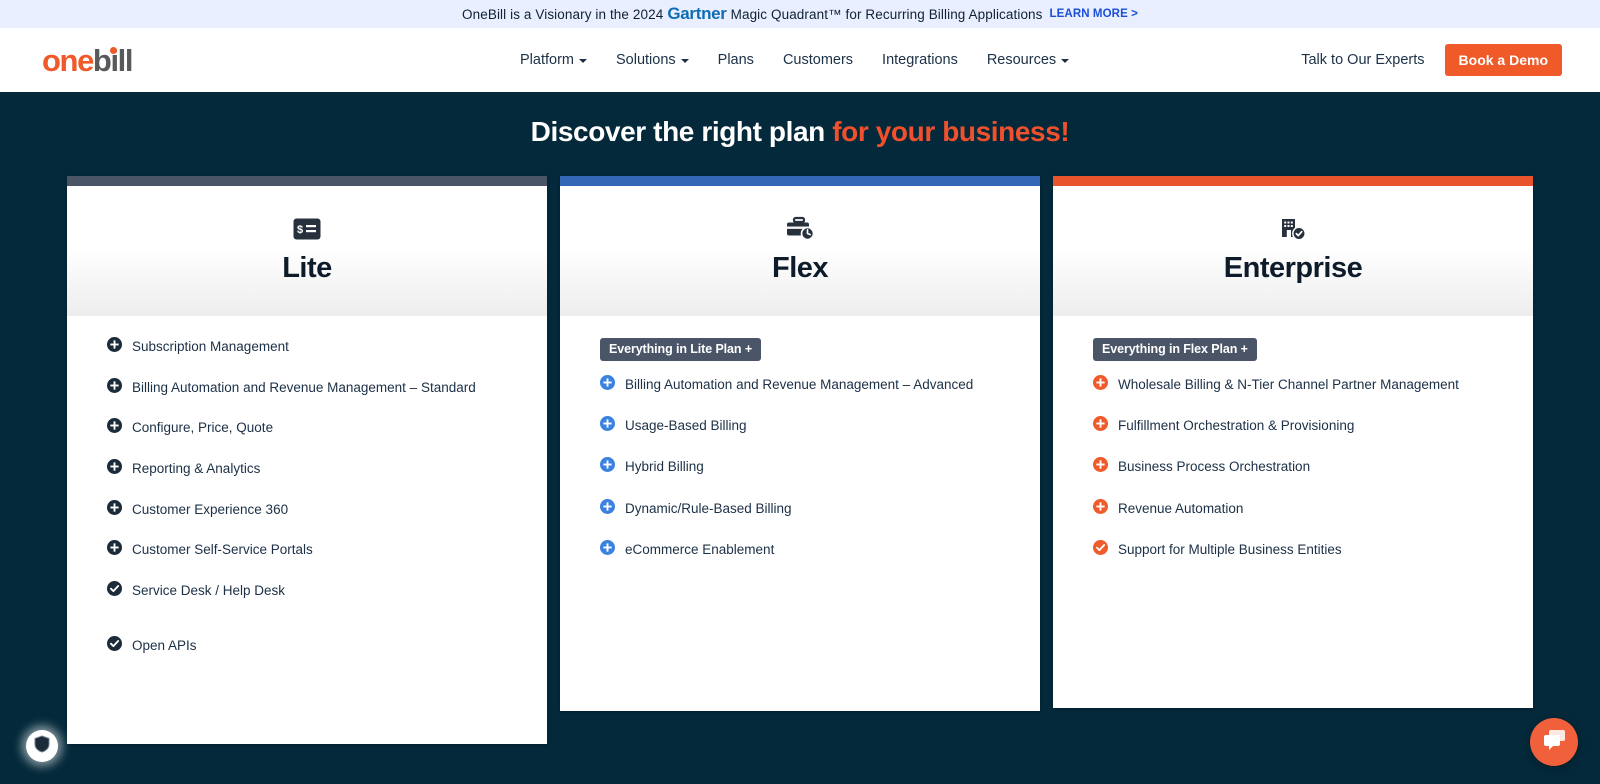  I want to click on feature-item: Open APIs, so click(307, 645).